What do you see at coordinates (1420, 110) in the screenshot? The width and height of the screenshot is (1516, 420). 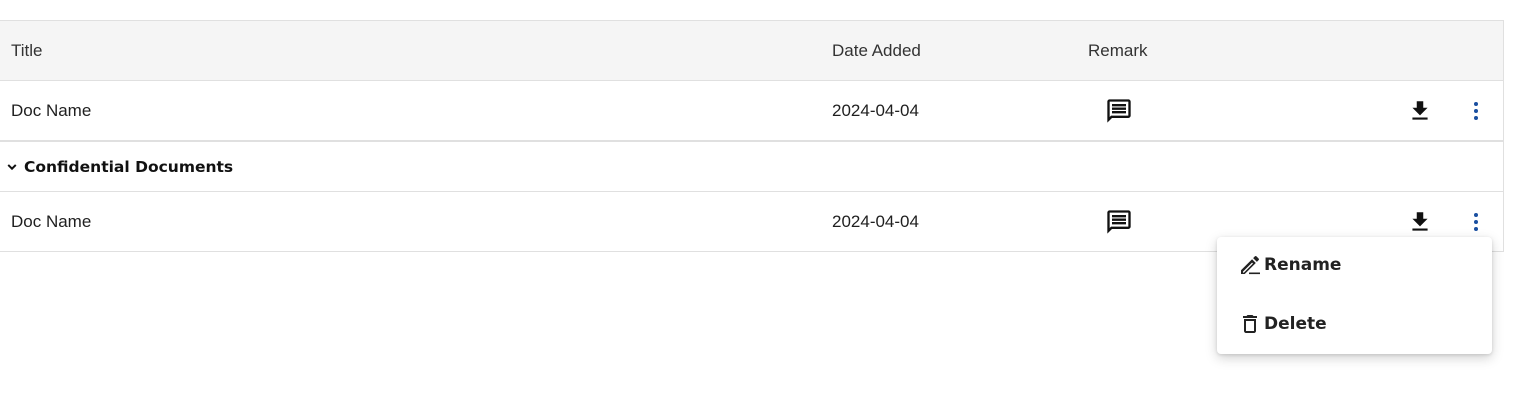 I see `download-icon` at bounding box center [1420, 110].